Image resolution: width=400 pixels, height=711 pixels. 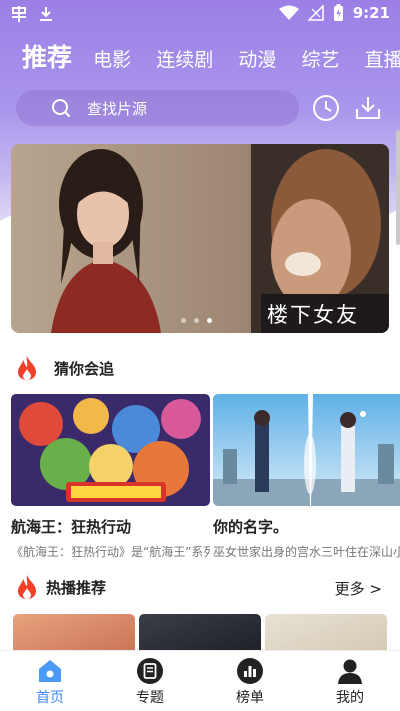 What do you see at coordinates (184, 58) in the screenshot?
I see `tab-series: 连续剧` at bounding box center [184, 58].